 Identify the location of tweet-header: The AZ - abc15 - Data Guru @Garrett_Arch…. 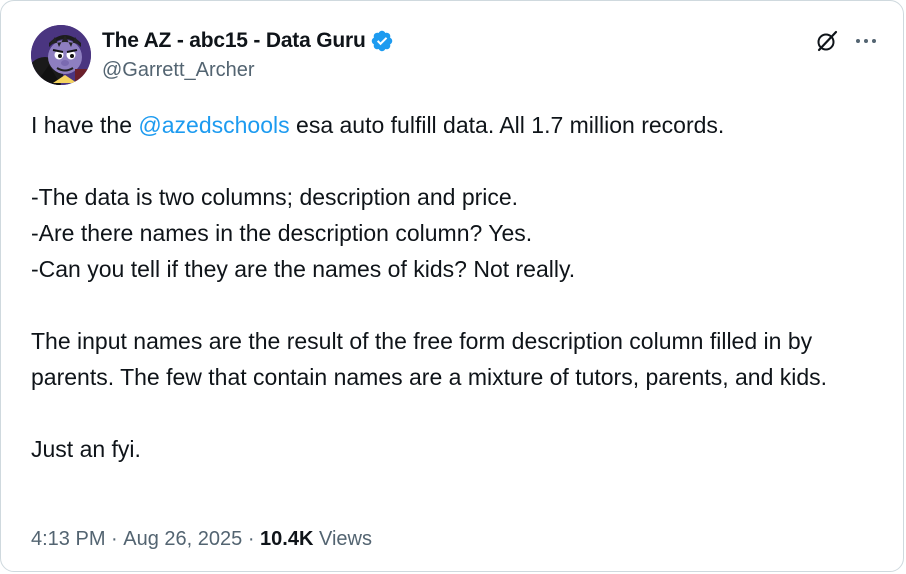
(455, 55).